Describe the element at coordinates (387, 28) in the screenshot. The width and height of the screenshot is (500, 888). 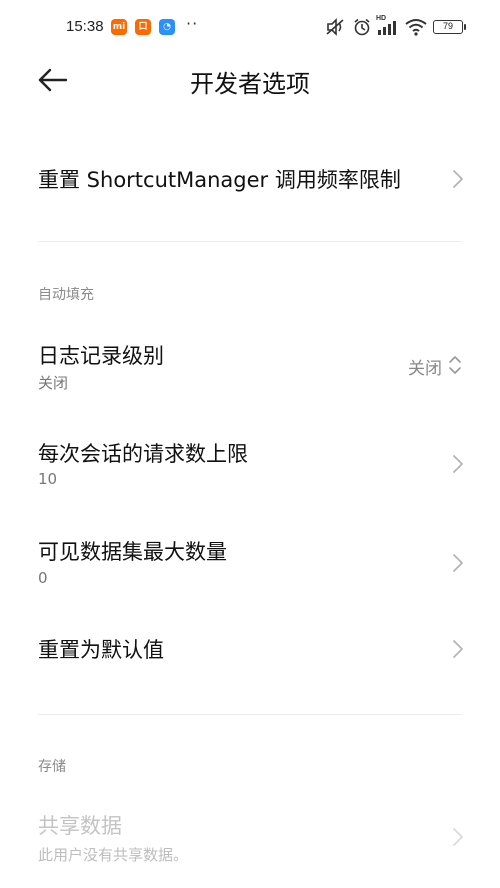
I see `signal-icon` at that location.